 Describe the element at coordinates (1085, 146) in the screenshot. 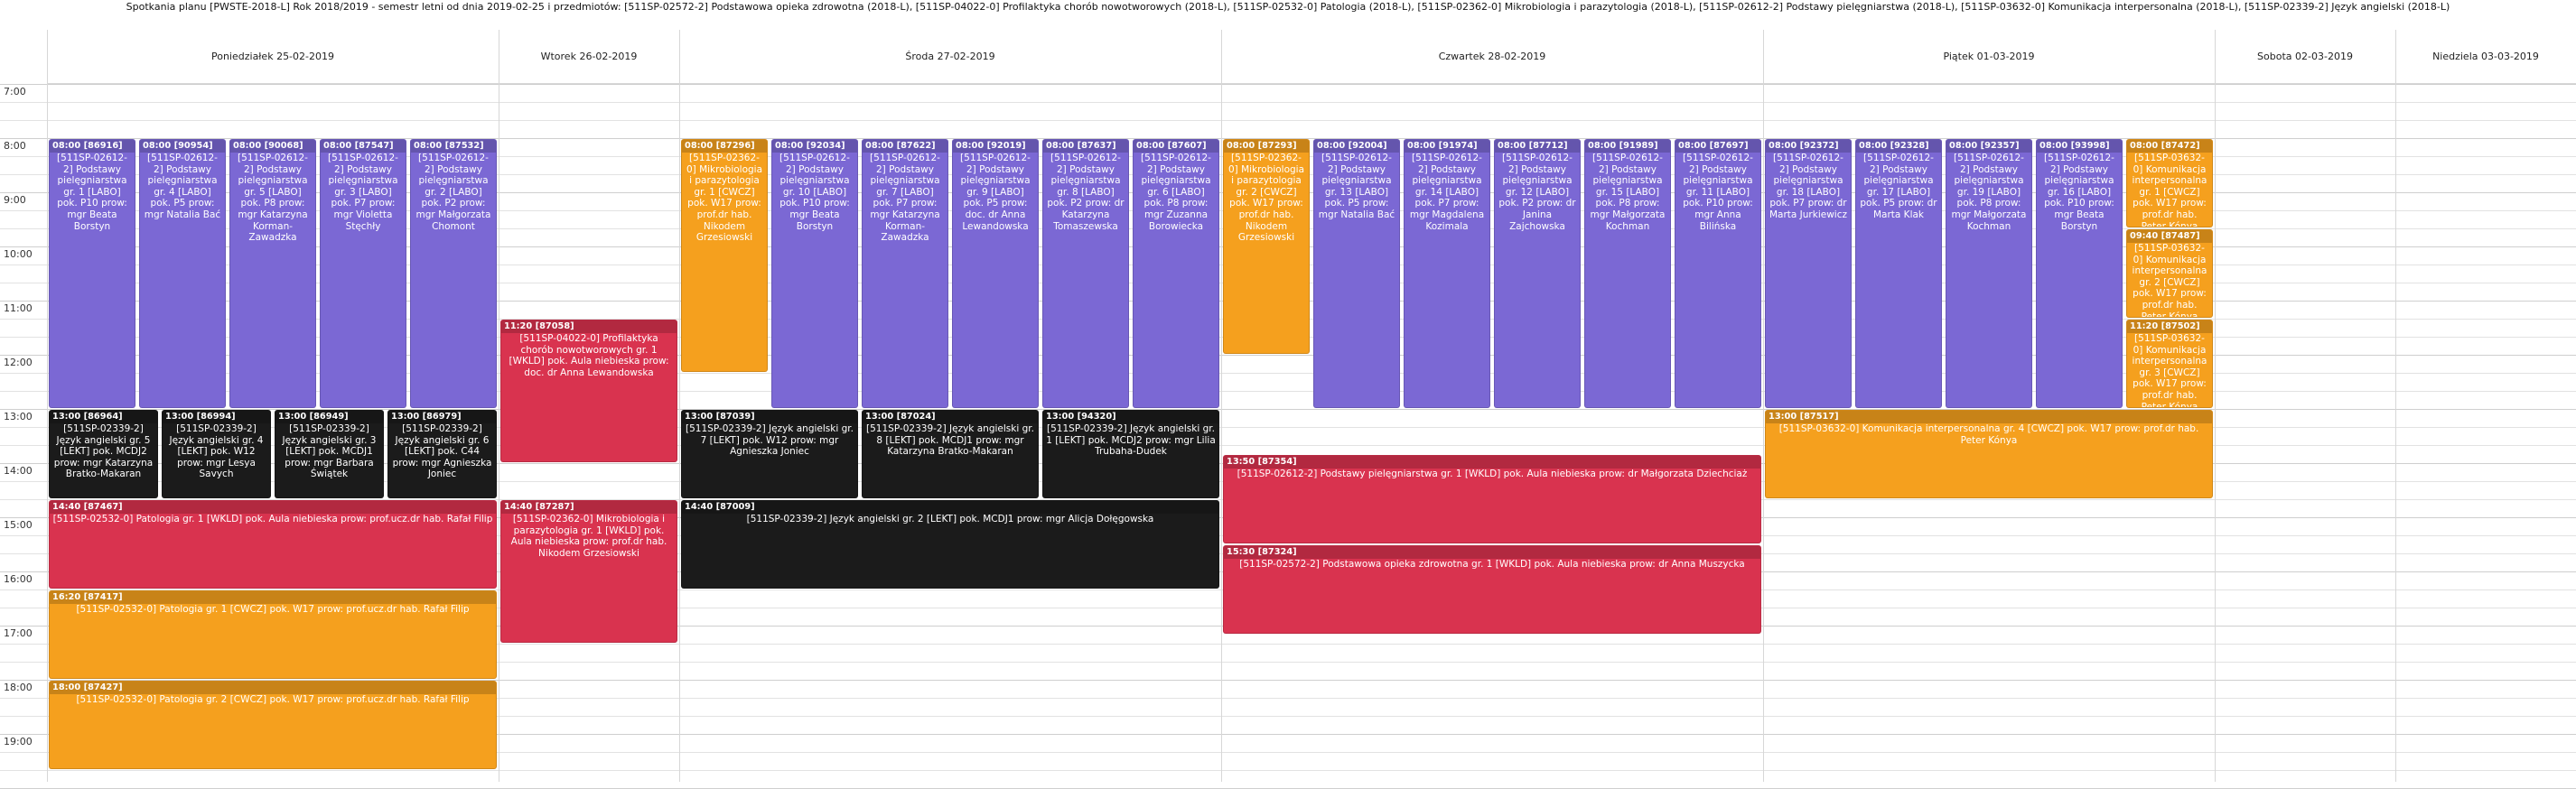

I see `event-time-header: 08:00 [87637]` at that location.